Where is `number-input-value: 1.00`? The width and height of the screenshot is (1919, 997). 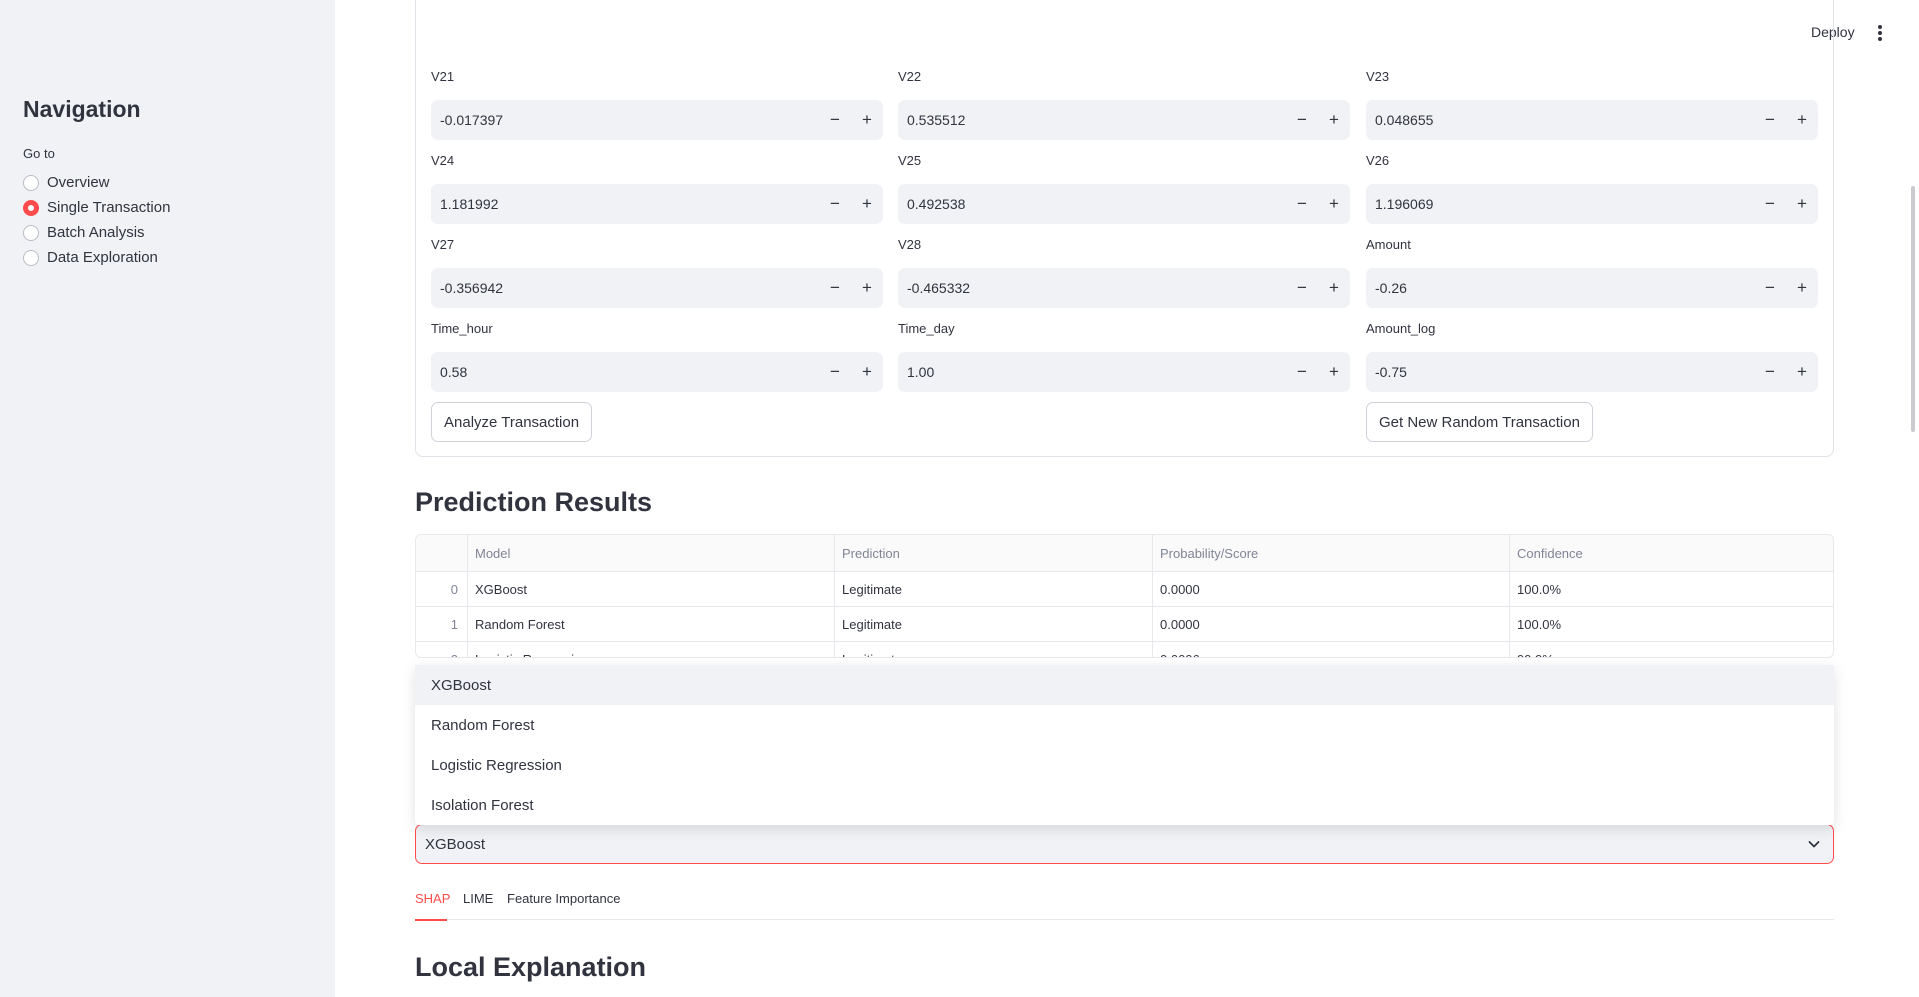
number-input-value: 1.00 is located at coordinates (1092, 372).